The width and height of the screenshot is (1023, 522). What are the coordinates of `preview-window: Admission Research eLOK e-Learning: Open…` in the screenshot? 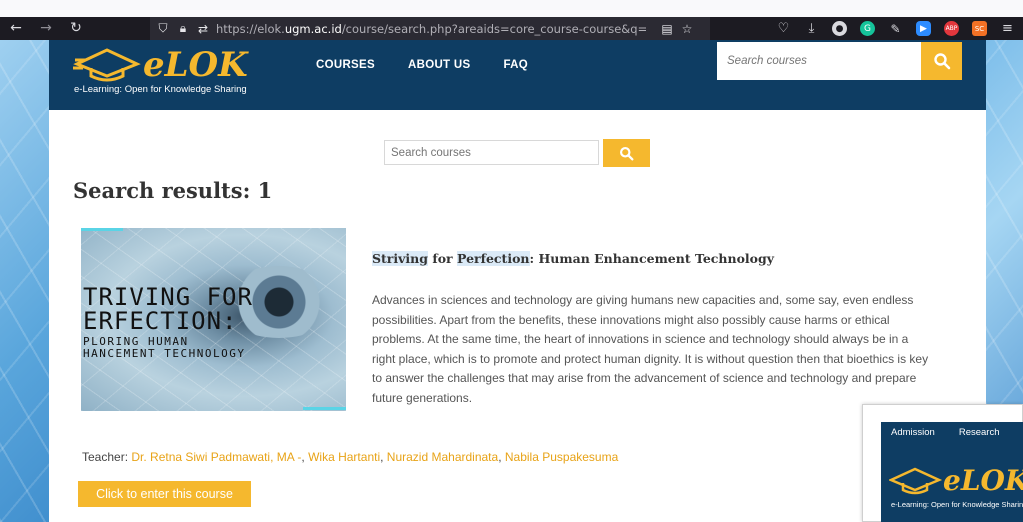 It's located at (942, 463).